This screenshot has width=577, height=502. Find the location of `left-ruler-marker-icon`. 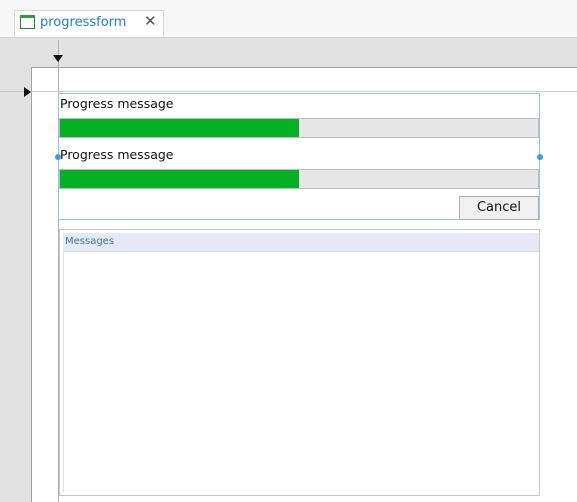

left-ruler-marker-icon is located at coordinates (27, 92).